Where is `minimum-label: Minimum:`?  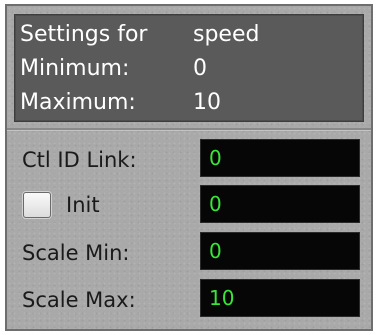
minimum-label: Minimum: is located at coordinates (75, 68).